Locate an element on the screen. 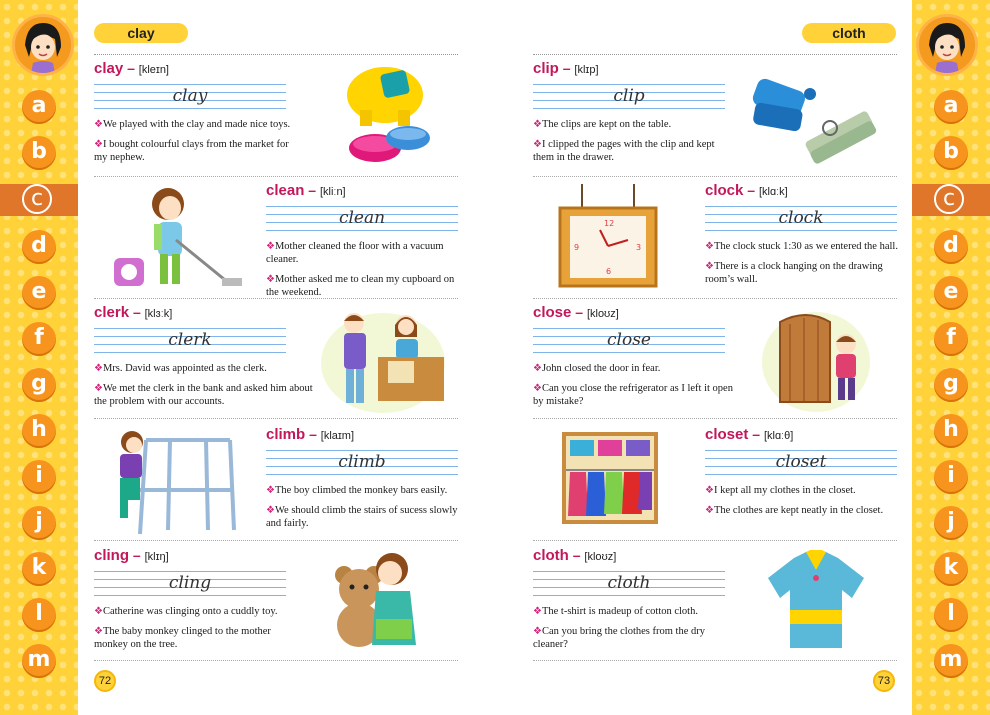 The height and width of the screenshot is (715, 990). cursive-word: clay is located at coordinates (190, 96).